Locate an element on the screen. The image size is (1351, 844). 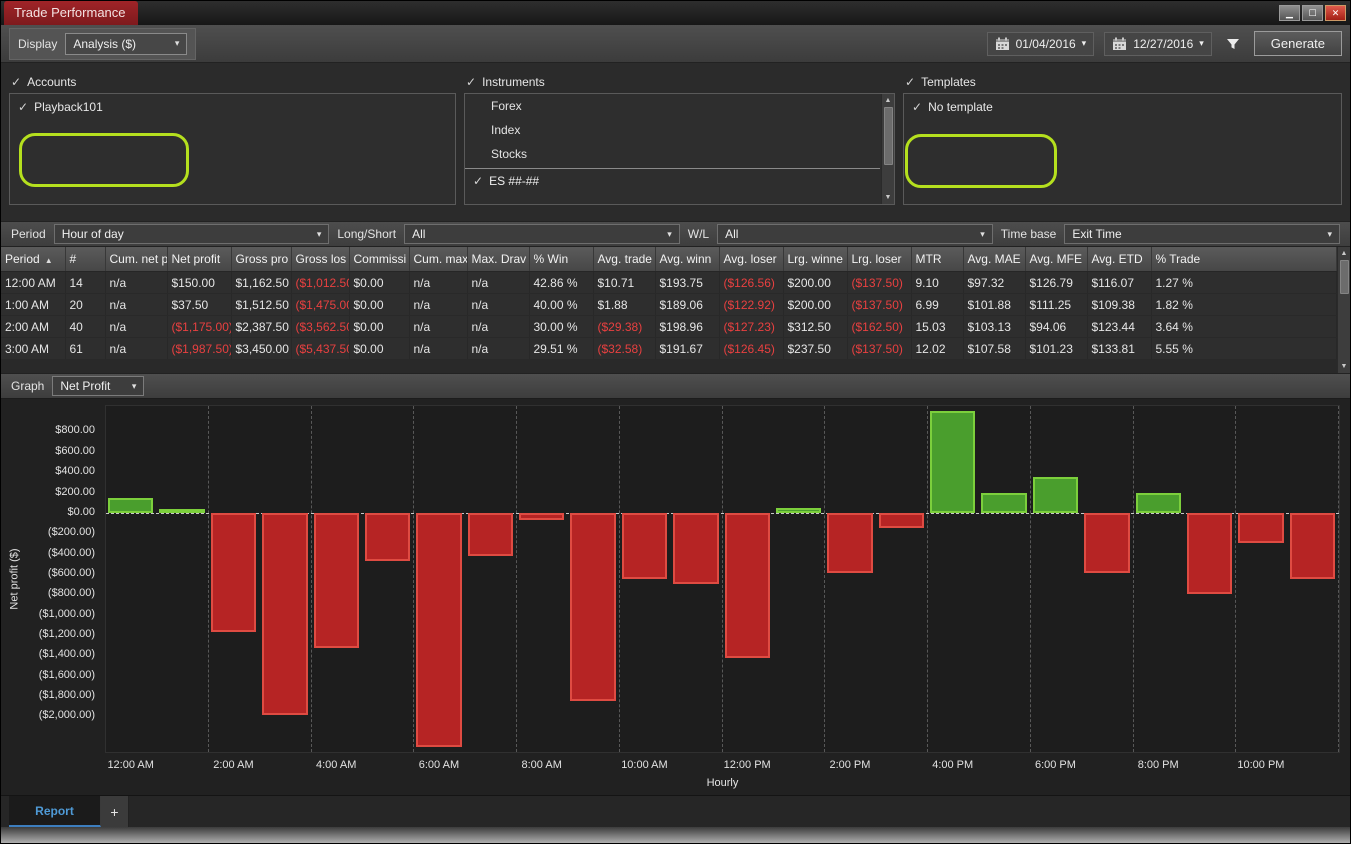
instruments-scrollbar: ▲ ▼ is located at coordinates (887, 149).